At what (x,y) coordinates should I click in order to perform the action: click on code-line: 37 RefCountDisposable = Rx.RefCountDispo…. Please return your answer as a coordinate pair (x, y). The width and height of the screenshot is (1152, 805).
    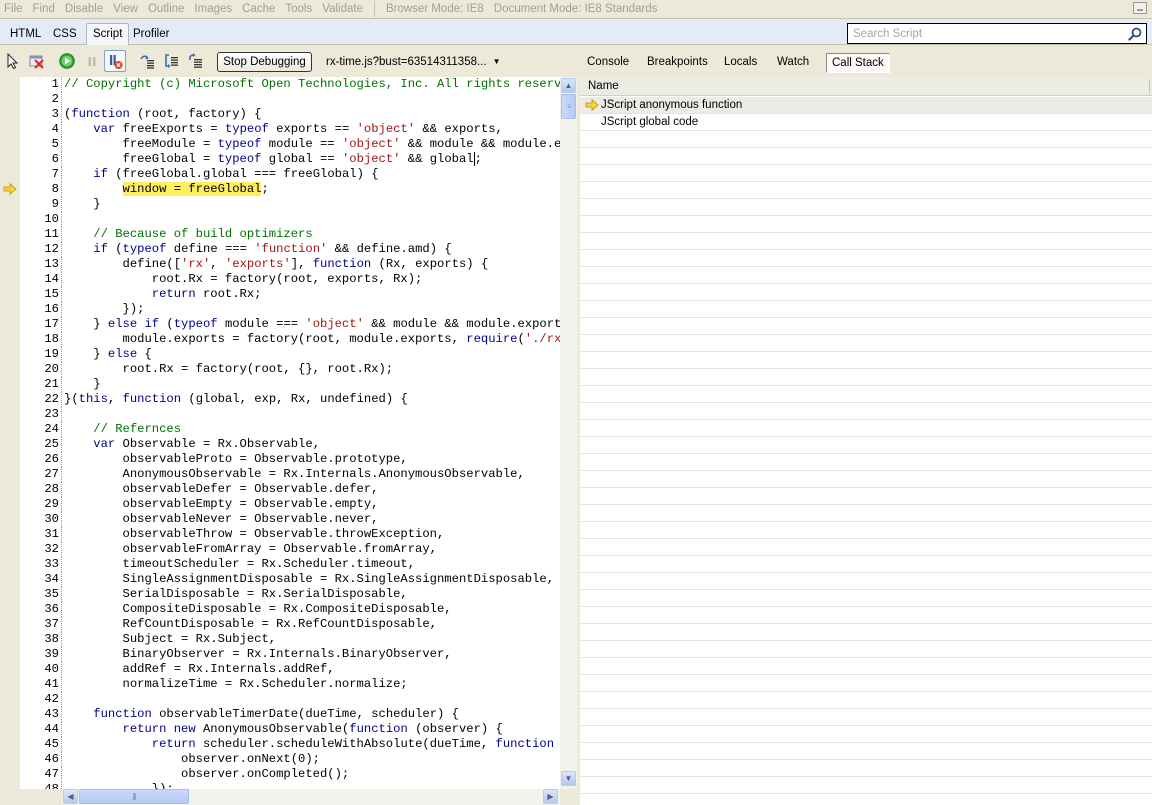
    Looking at the image, I should click on (290, 624).